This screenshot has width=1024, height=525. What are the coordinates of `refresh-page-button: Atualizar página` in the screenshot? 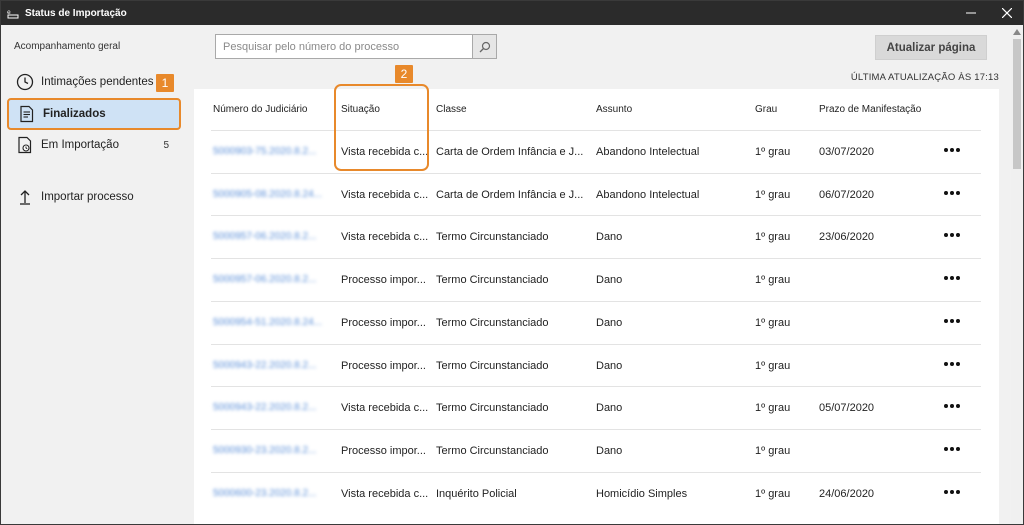 It's located at (931, 47).